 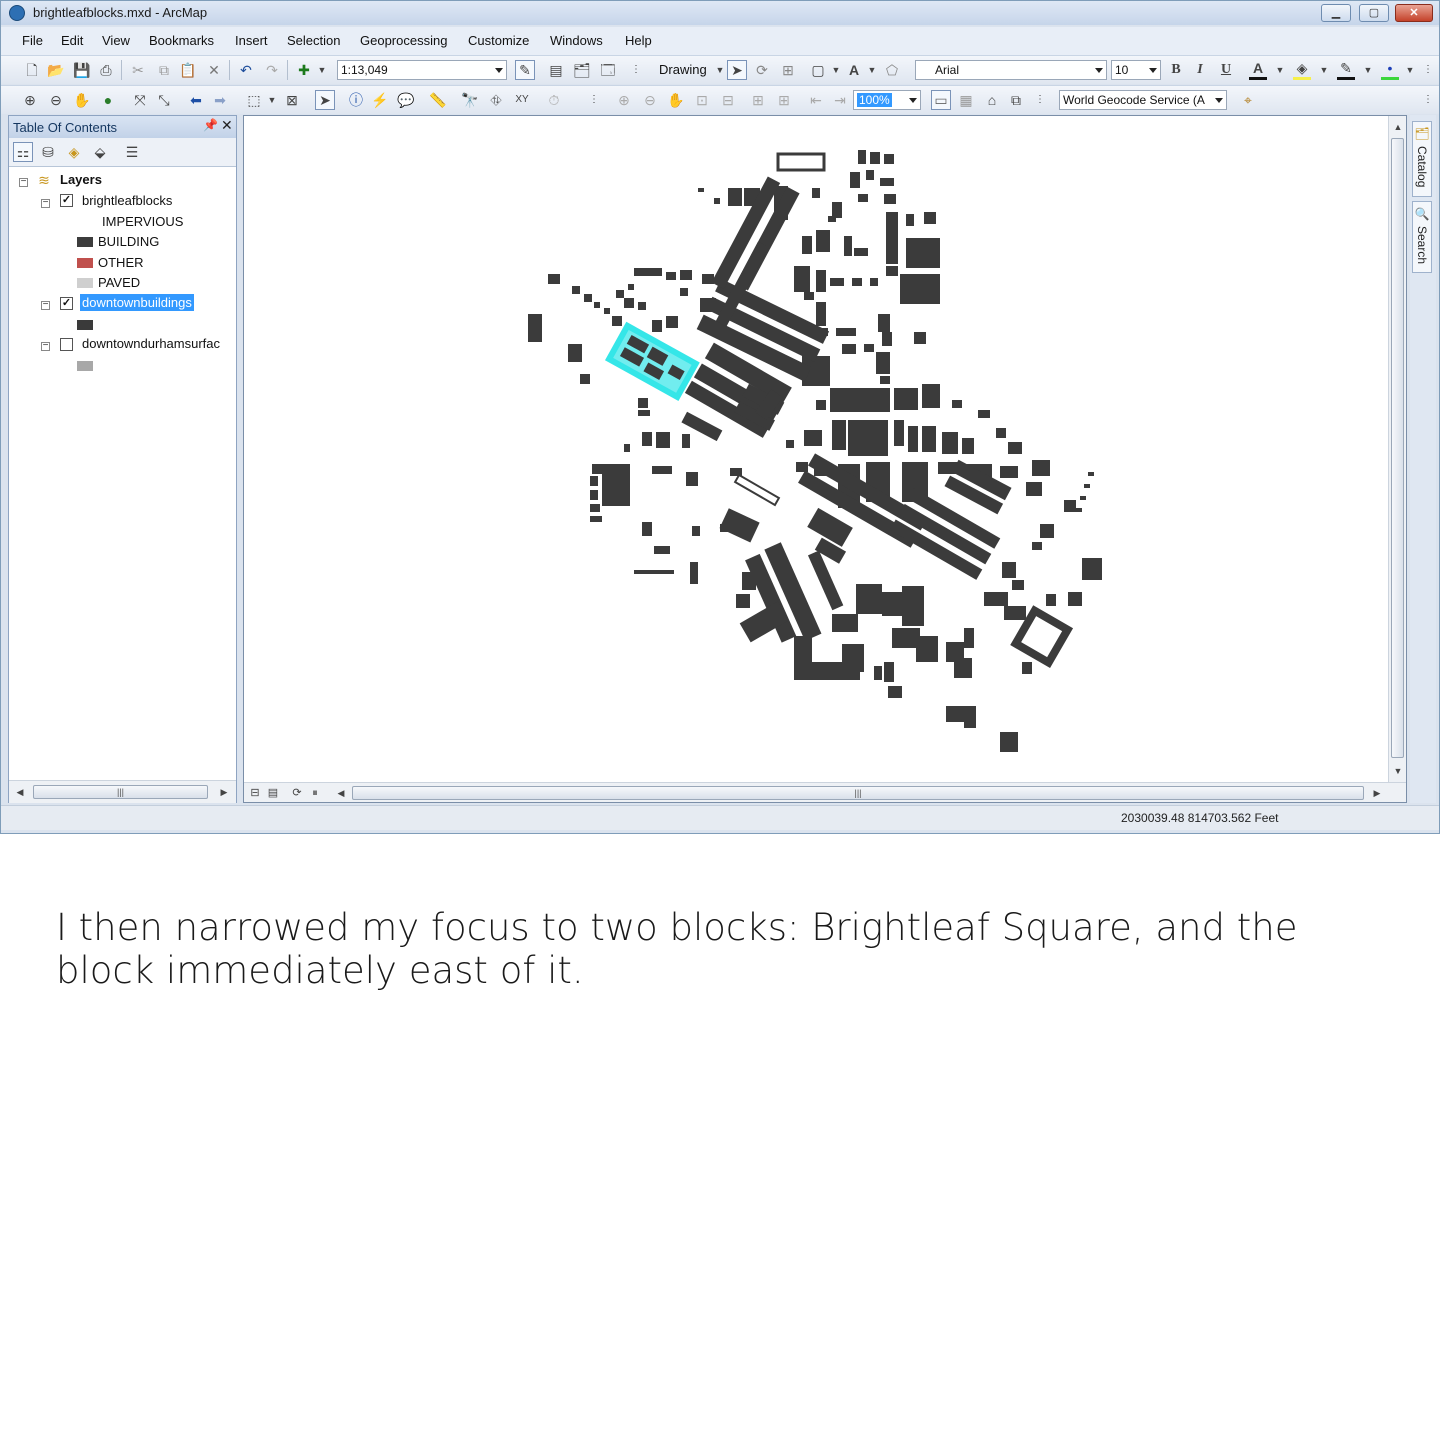 I want to click on search-window-icon: 🗔, so click(x=608, y=70).